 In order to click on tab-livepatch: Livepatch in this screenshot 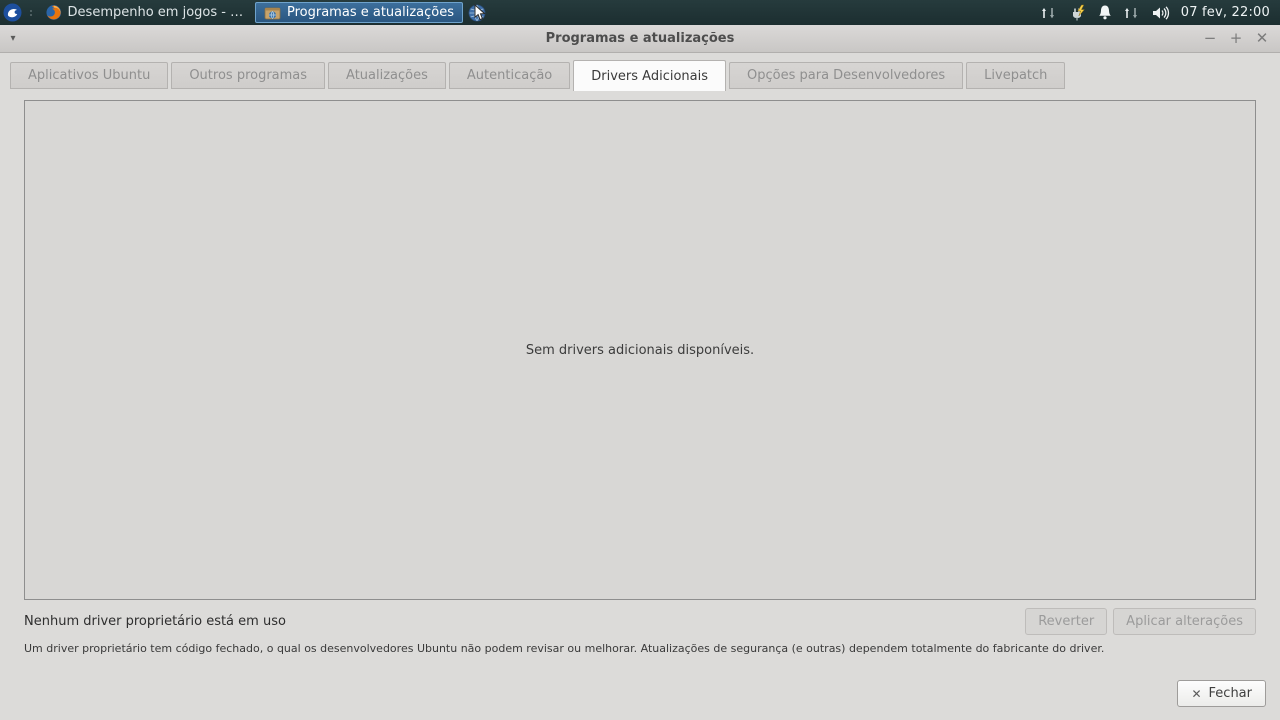, I will do `click(1016, 75)`.